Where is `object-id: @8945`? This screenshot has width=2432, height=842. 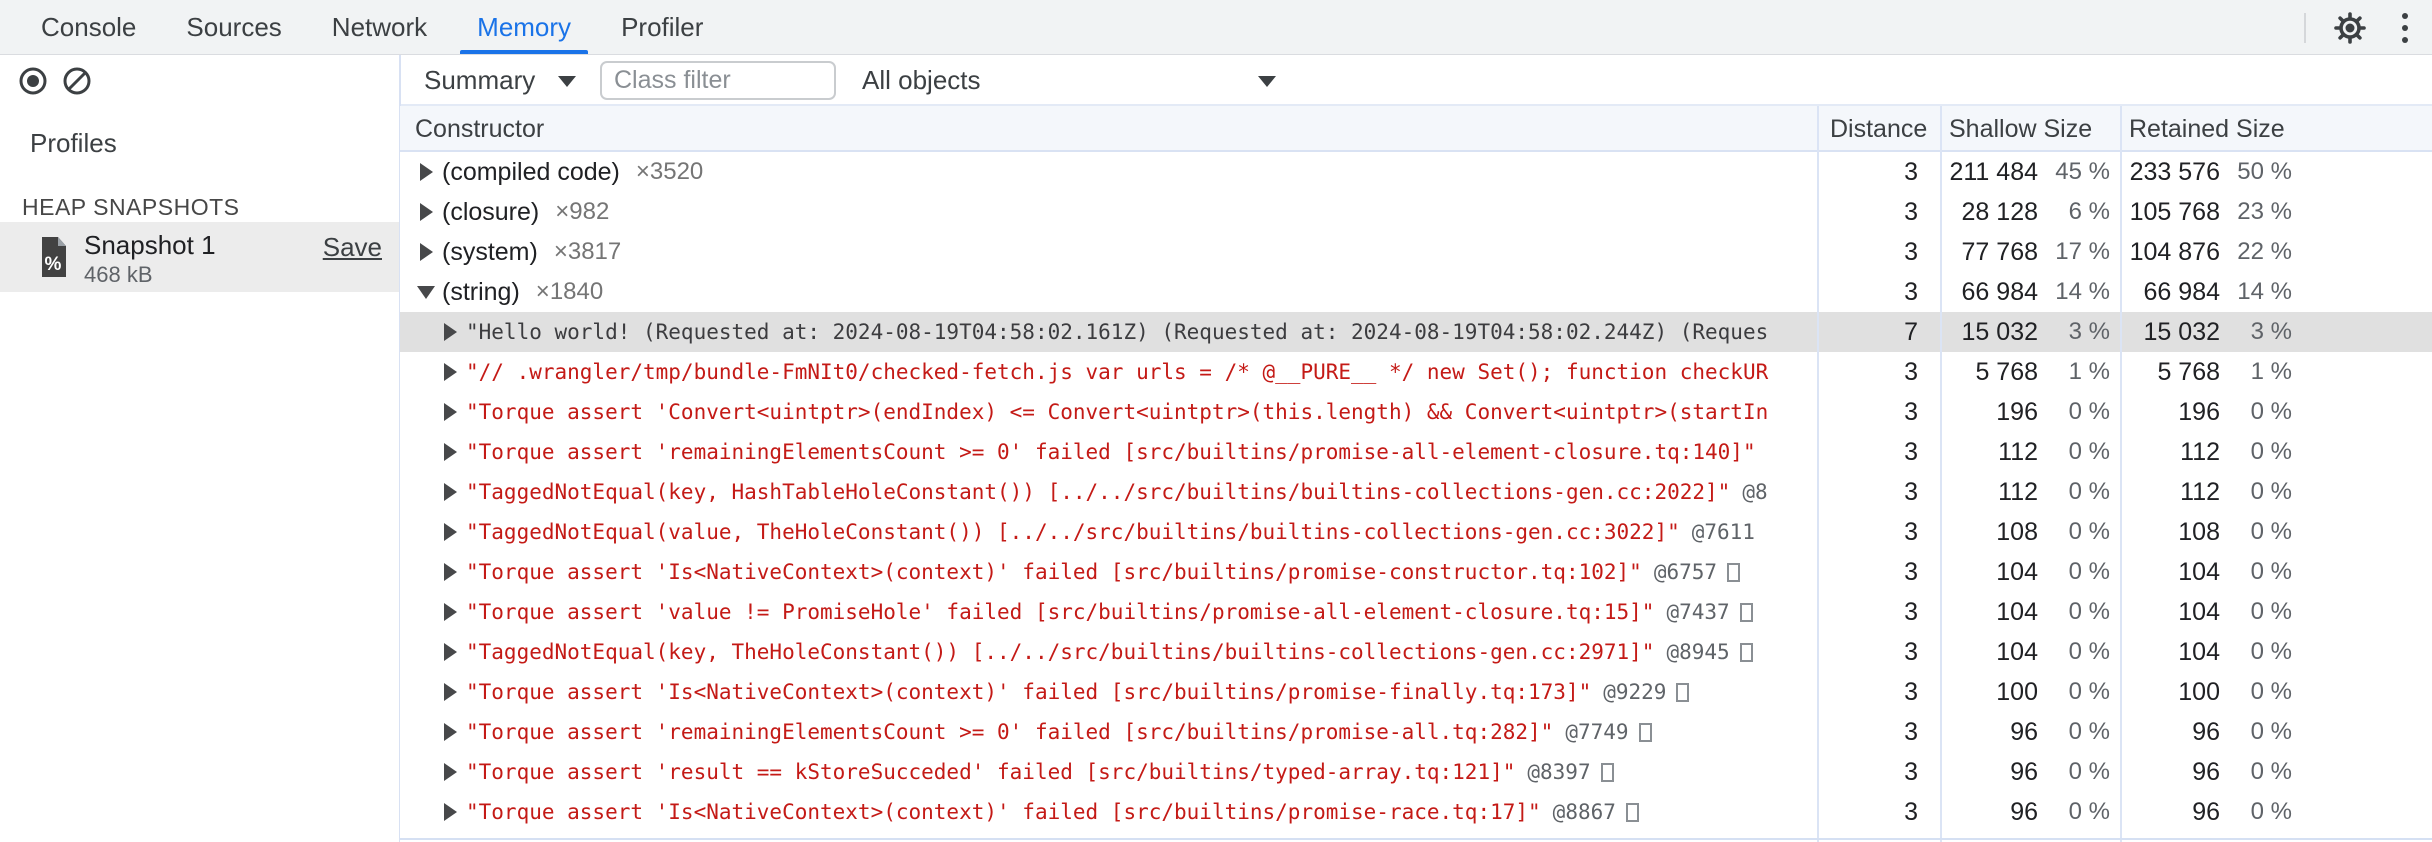 object-id: @8945 is located at coordinates (1698, 652).